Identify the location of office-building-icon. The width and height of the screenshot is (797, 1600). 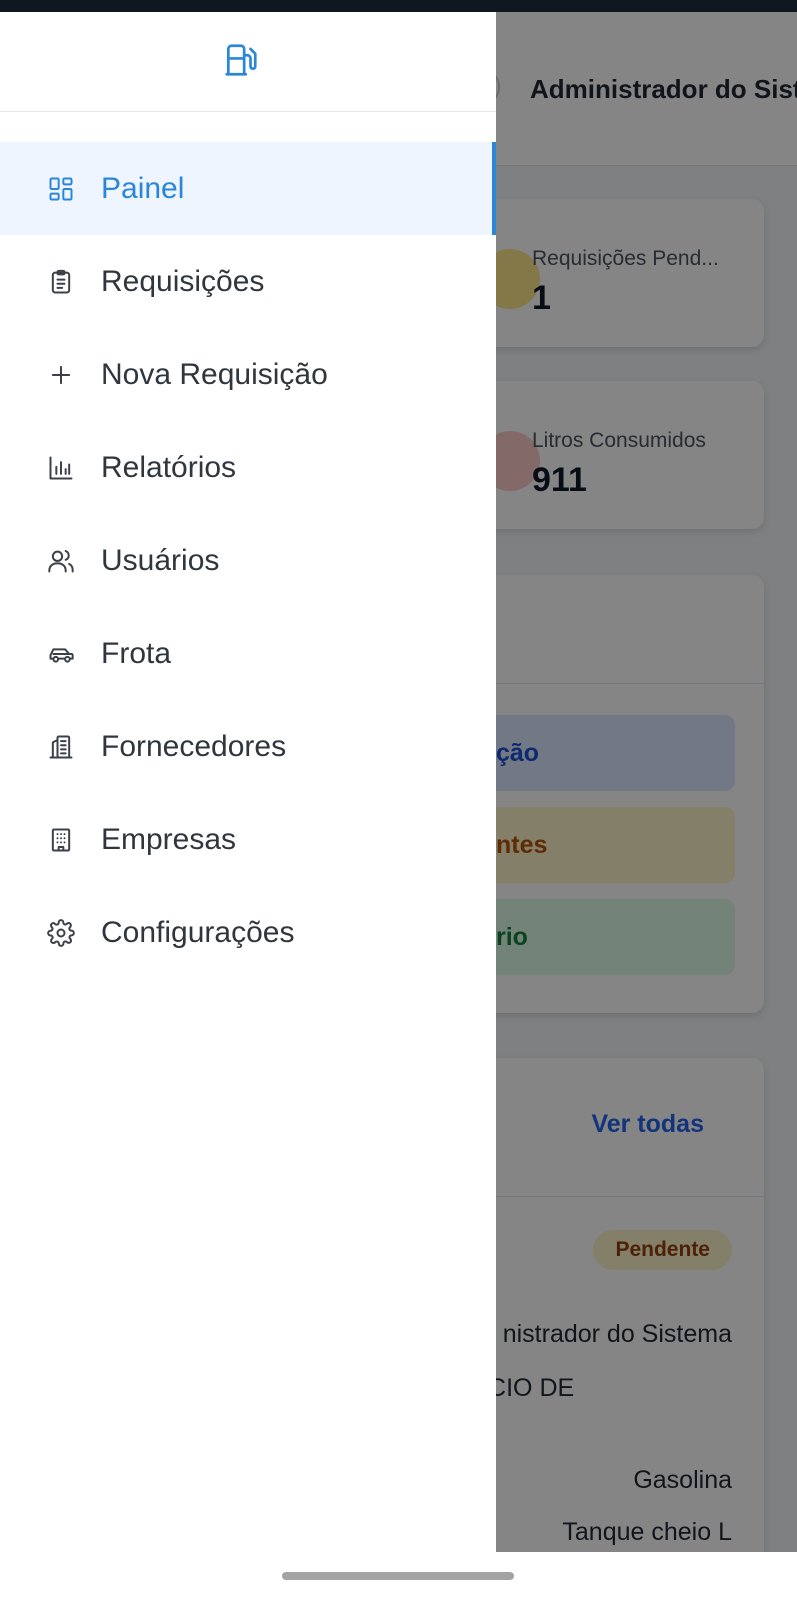
(61, 840).